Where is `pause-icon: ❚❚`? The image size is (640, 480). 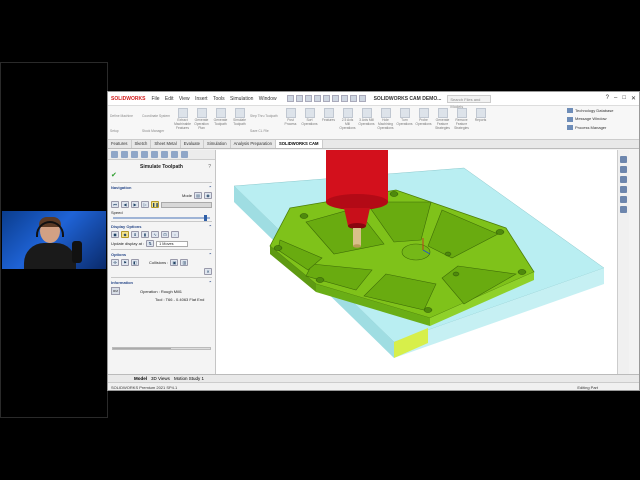 pause-icon: ❚❚ is located at coordinates (155, 204).